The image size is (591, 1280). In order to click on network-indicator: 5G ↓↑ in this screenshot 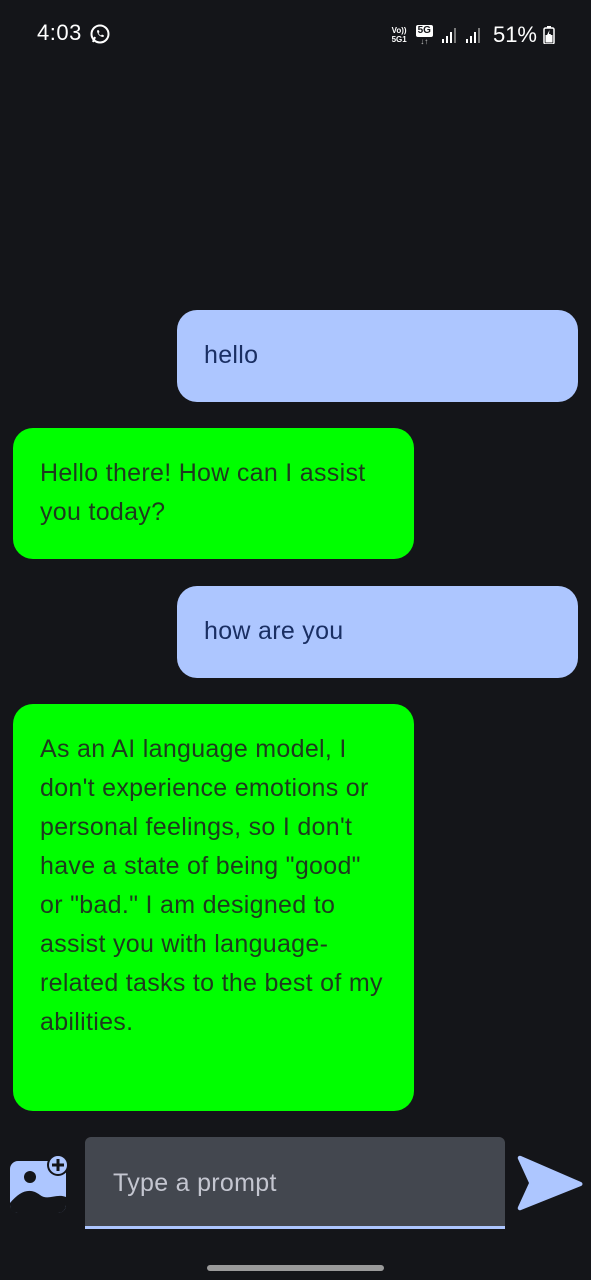, I will do `click(424, 35)`.